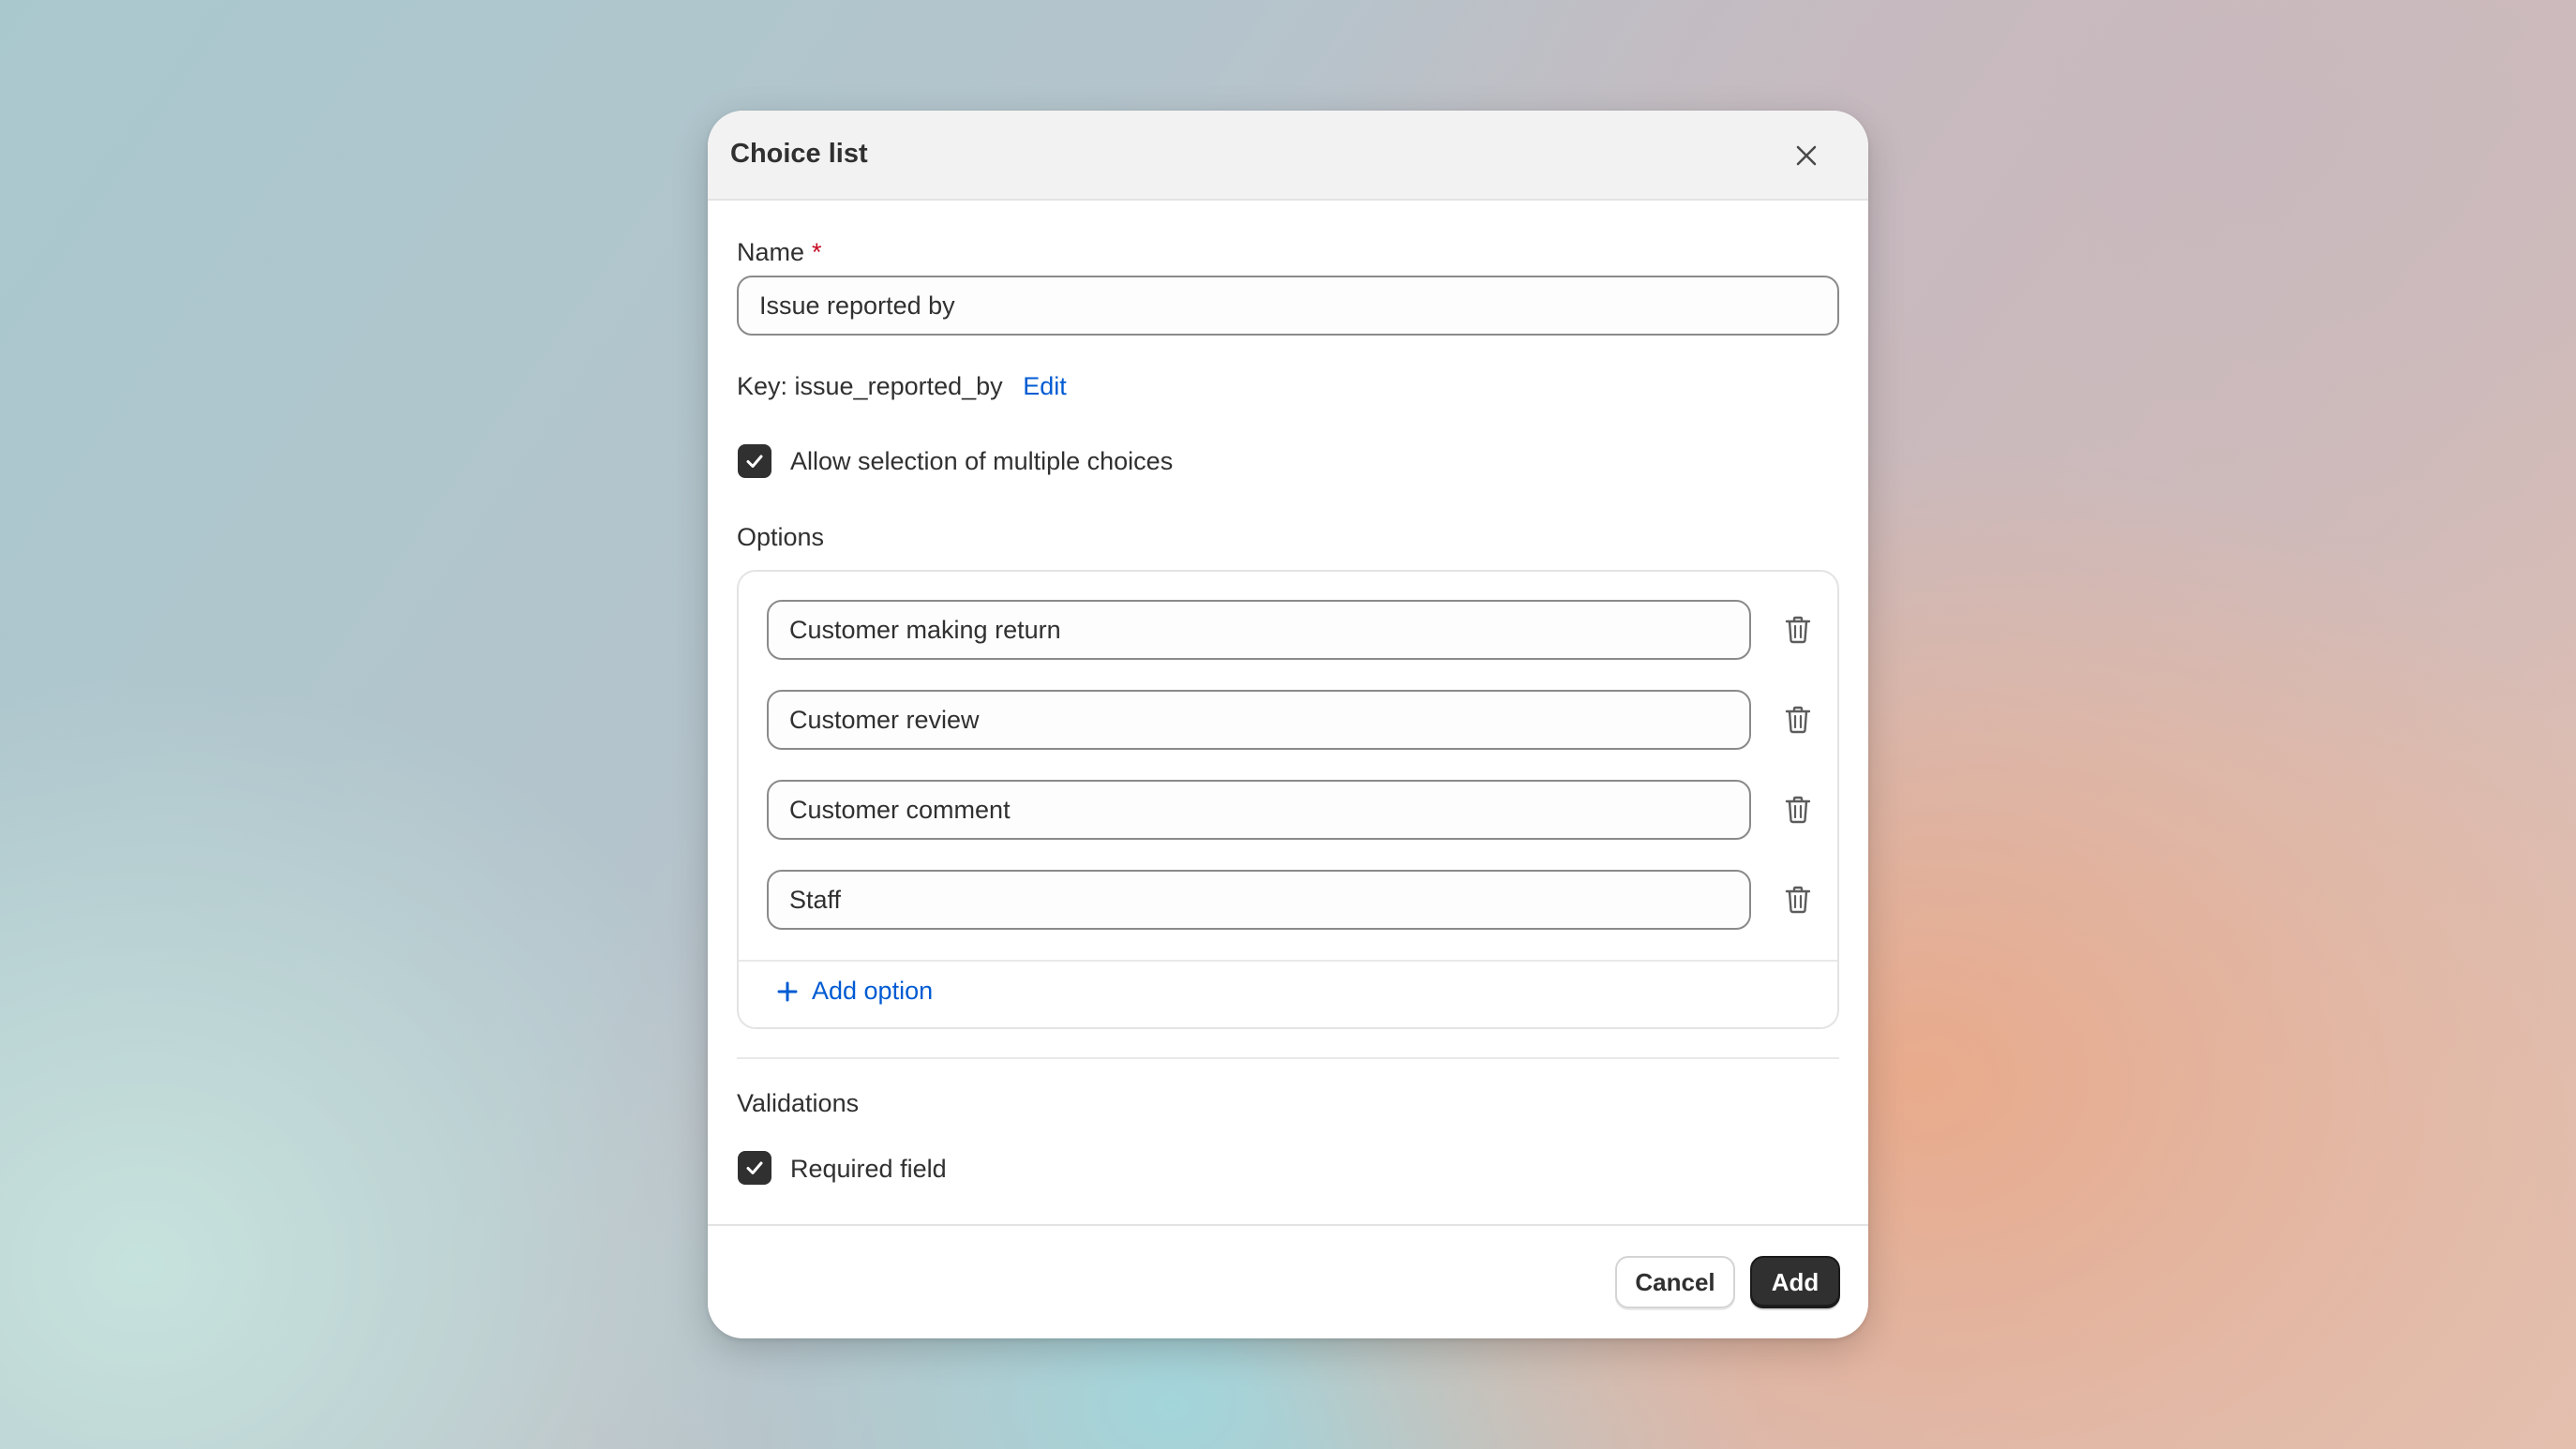 The height and width of the screenshot is (1449, 2576). I want to click on required-field-checkbox, so click(754, 1168).